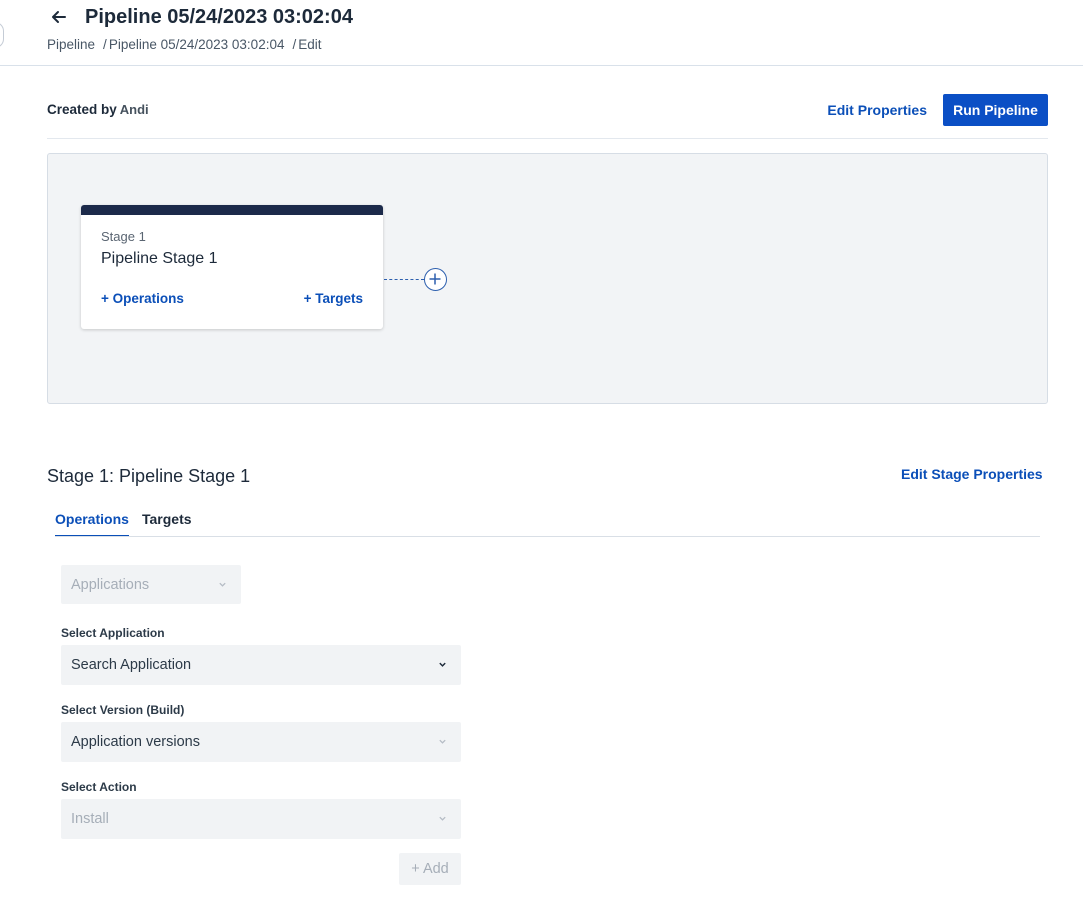 This screenshot has height=906, width=1083. What do you see at coordinates (99, 787) in the screenshot?
I see `select-action-label: Select Action` at bounding box center [99, 787].